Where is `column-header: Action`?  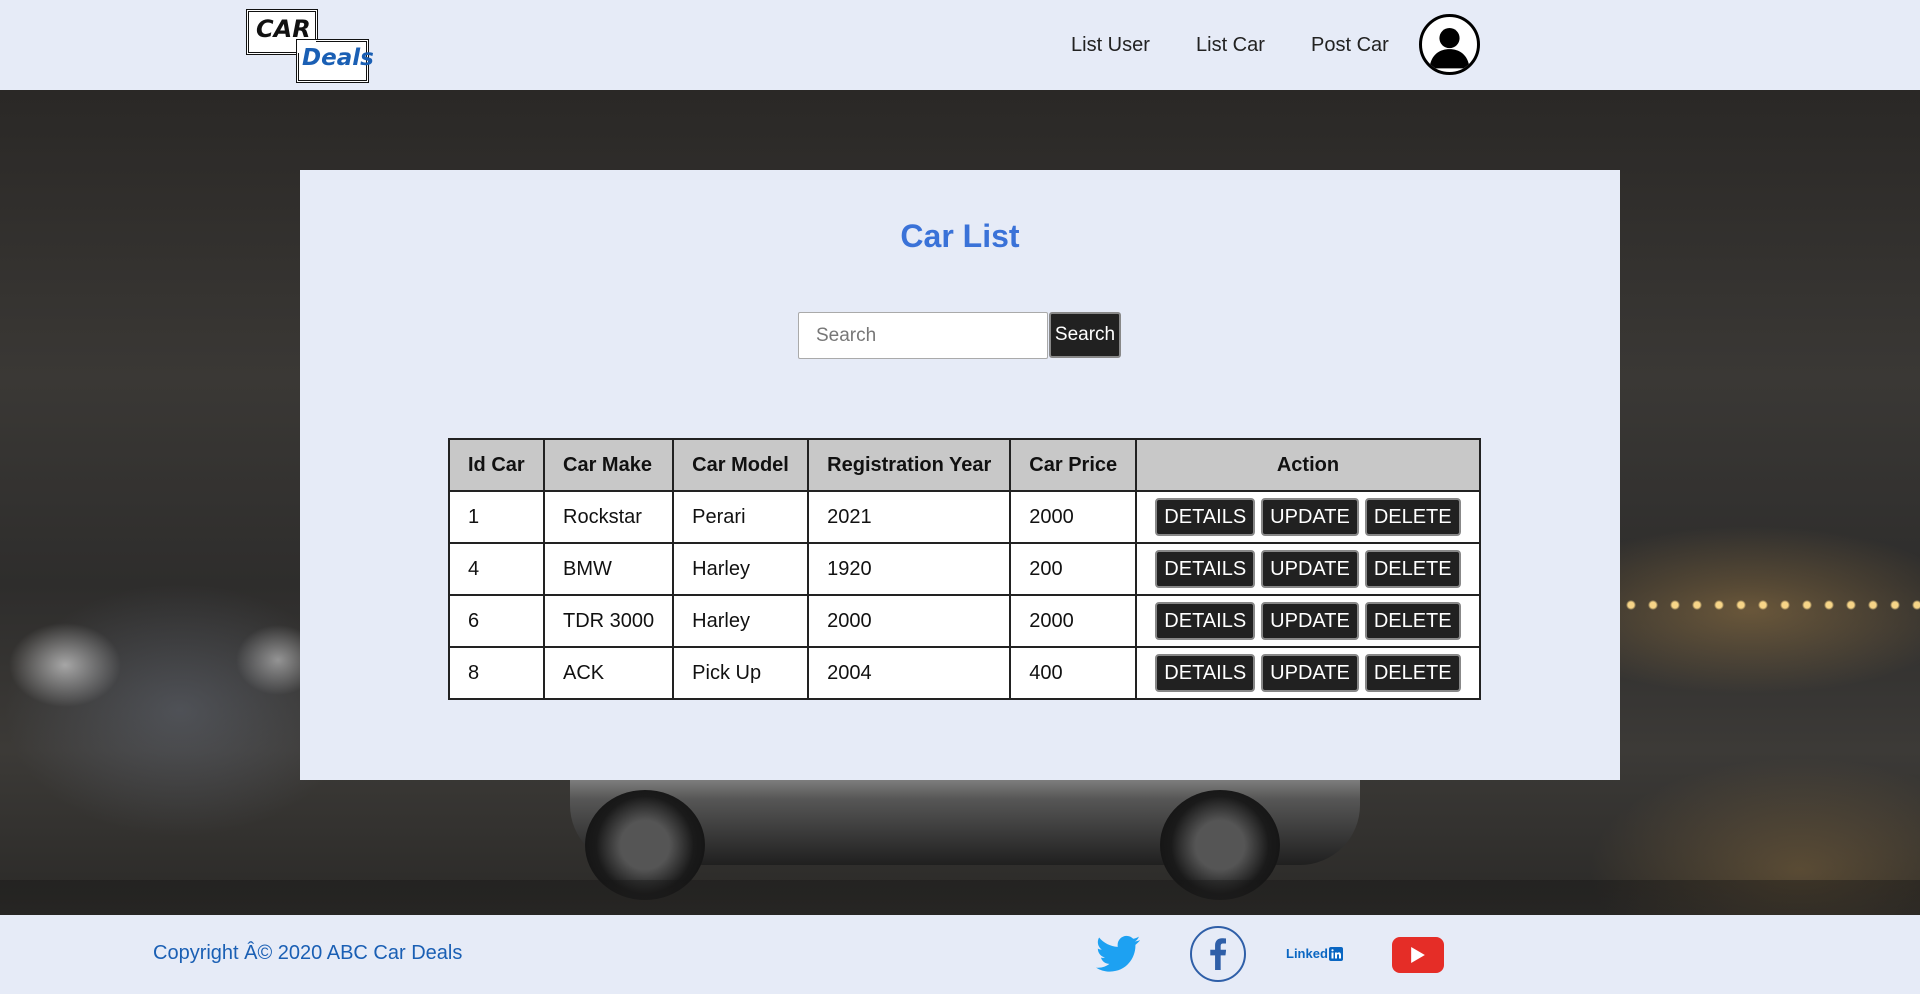 column-header: Action is located at coordinates (1308, 465).